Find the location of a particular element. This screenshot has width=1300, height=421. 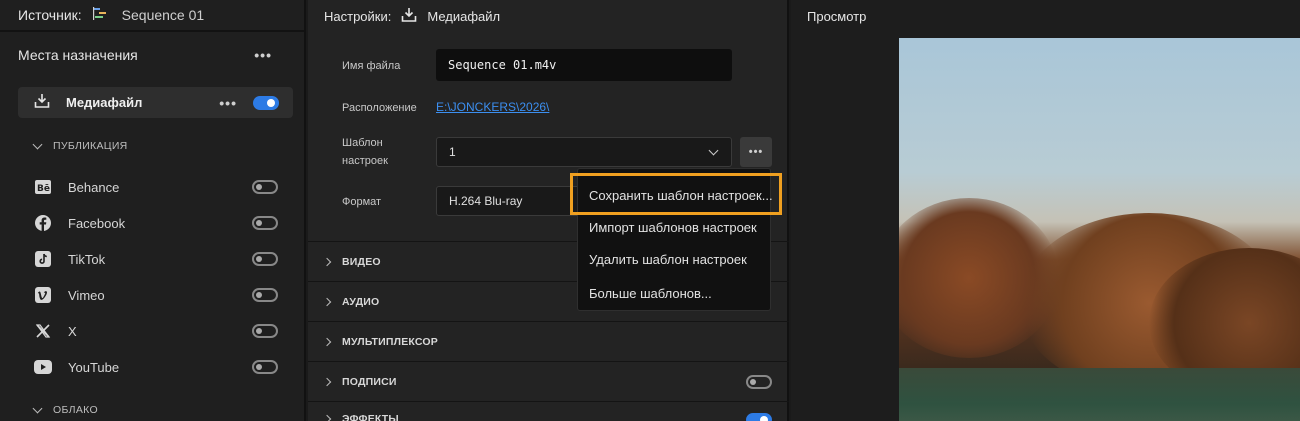

file-name-input: Sequence 01.m4v is located at coordinates (584, 65).